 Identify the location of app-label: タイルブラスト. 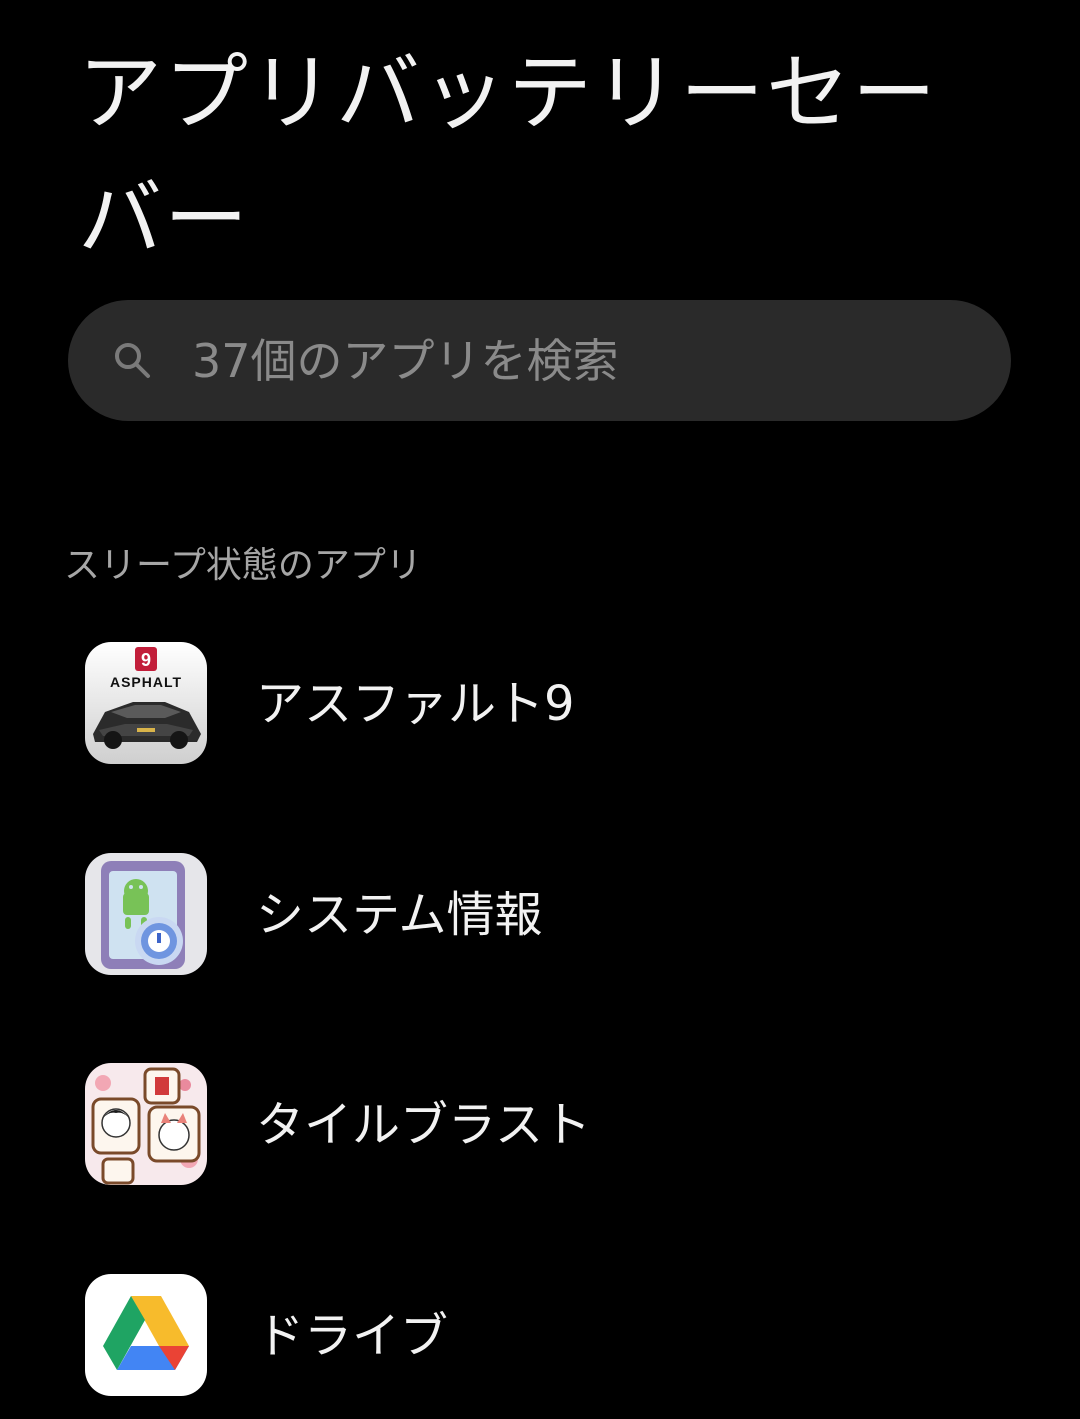
(424, 1125).